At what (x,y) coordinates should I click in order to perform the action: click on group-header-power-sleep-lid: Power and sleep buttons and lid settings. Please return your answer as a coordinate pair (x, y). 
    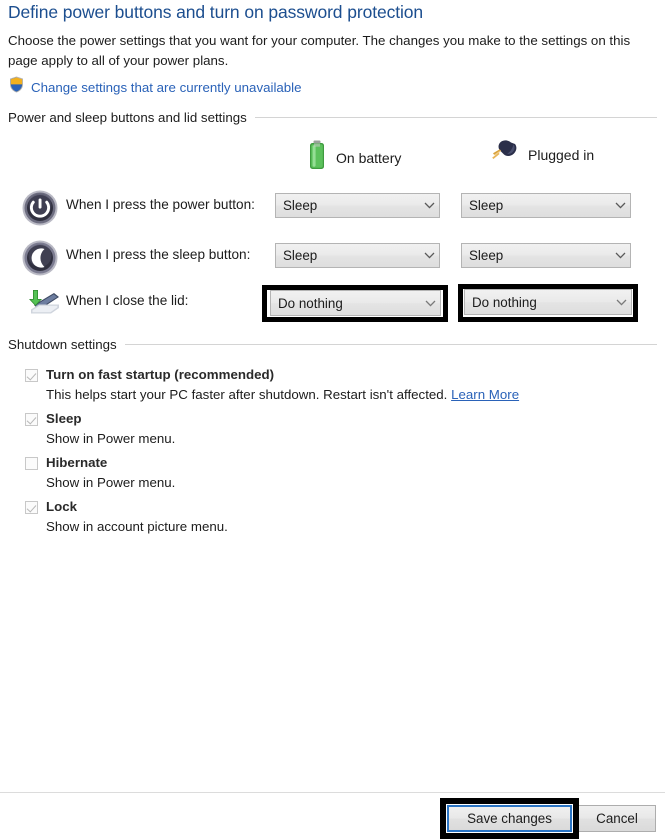
    Looking at the image, I should click on (332, 117).